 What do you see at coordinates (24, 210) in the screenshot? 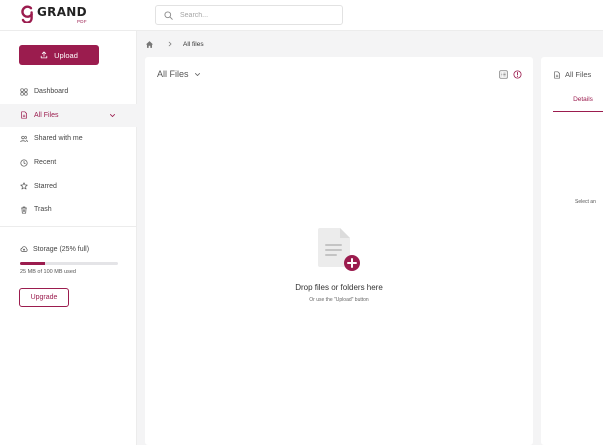
I see `trash-icon` at bounding box center [24, 210].